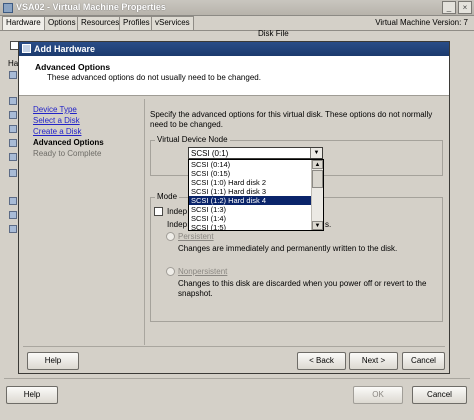  Describe the element at coordinates (255, 153) in the screenshot. I see `virtual-device-node-select: SCSI (0:1) ▼` at that location.